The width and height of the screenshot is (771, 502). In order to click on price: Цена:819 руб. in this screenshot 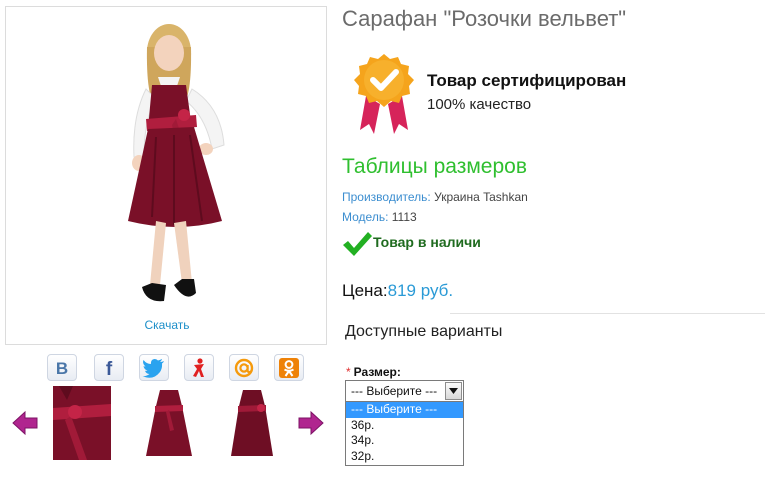, I will do `click(397, 291)`.